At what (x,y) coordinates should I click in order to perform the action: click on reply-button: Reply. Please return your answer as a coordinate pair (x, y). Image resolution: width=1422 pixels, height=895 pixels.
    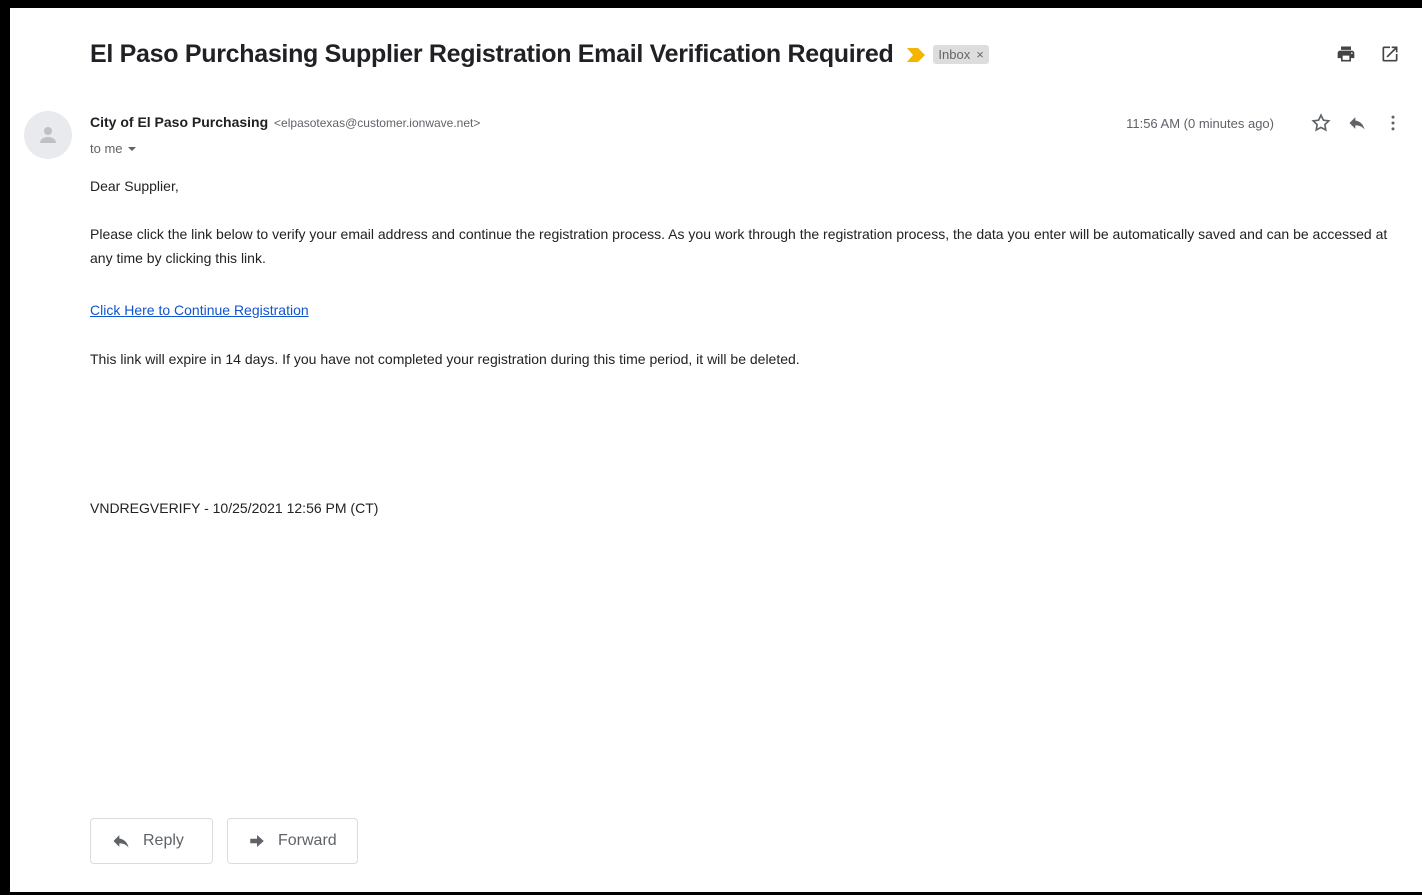
    Looking at the image, I should click on (151, 841).